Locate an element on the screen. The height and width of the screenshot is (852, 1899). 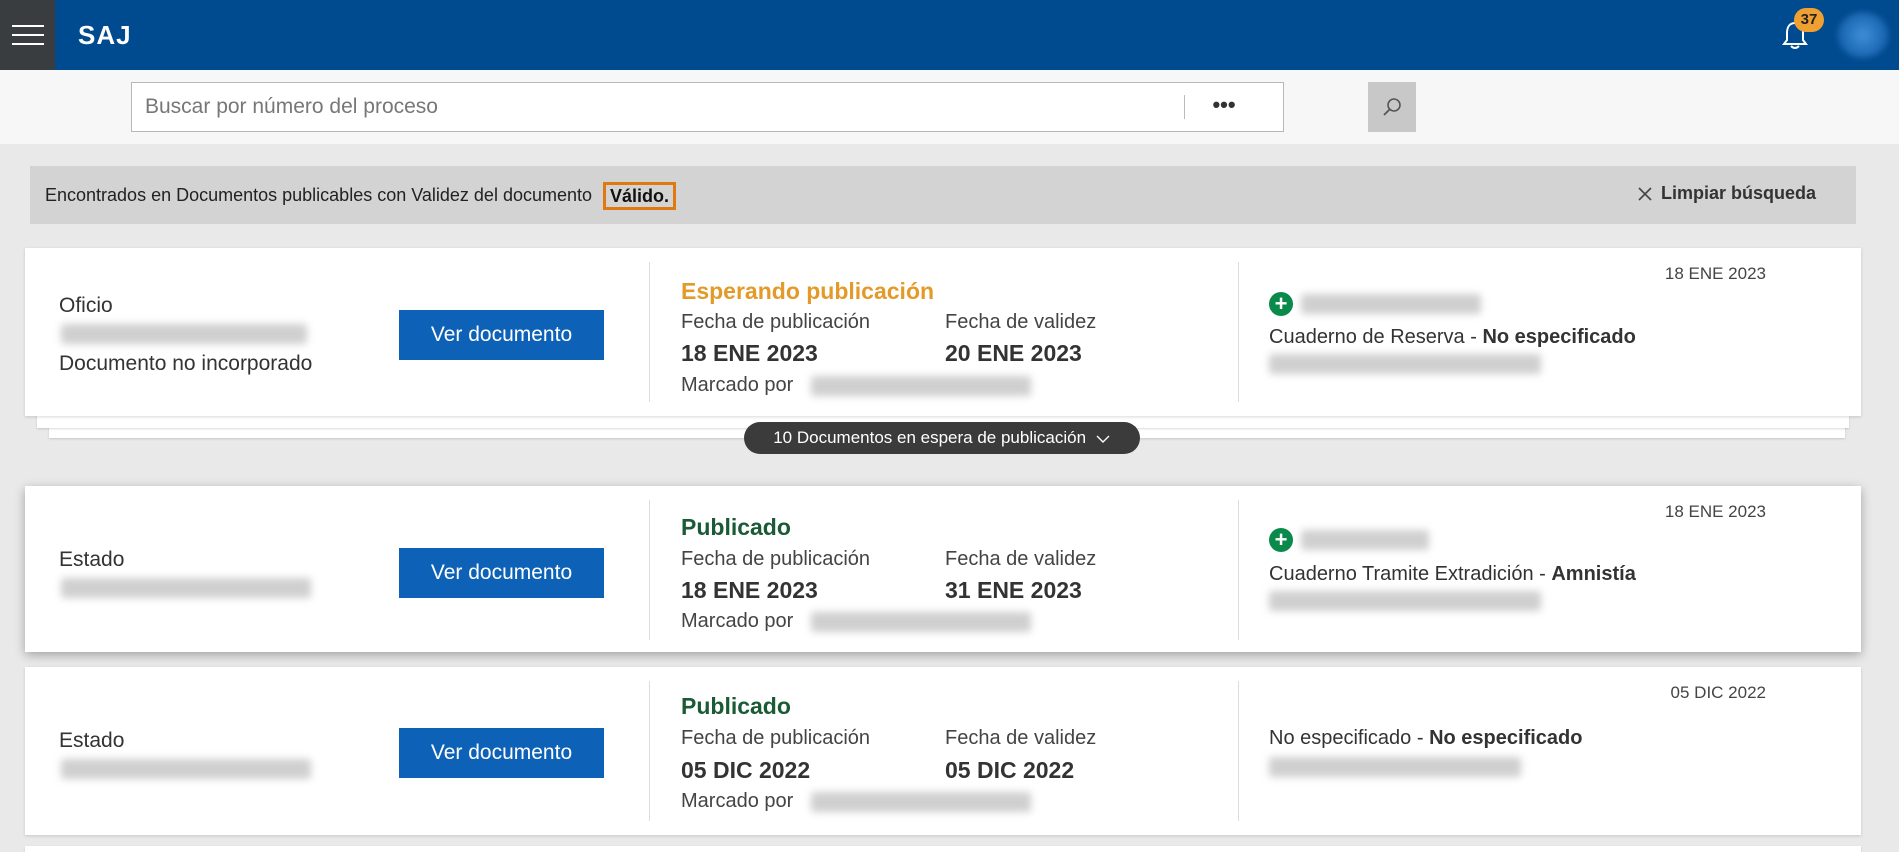
validity-date: 31 ENE 2023 is located at coordinates (1013, 590).